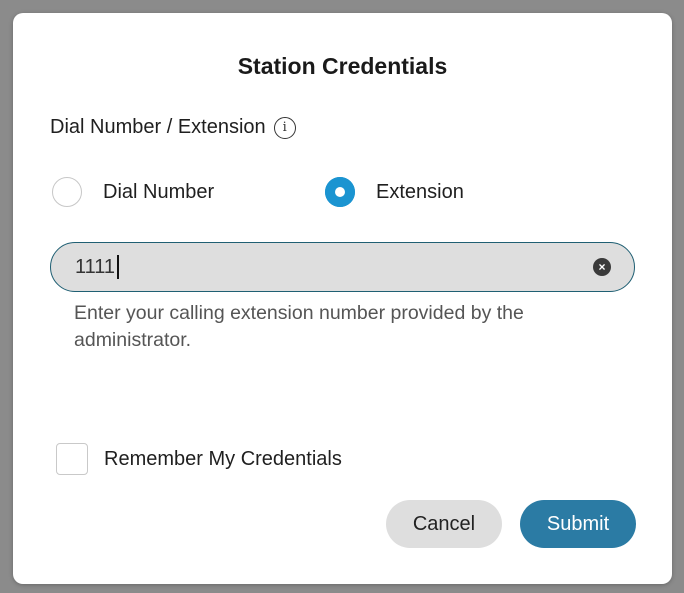 The width and height of the screenshot is (684, 593). I want to click on radio-extension: Extension, so click(394, 192).